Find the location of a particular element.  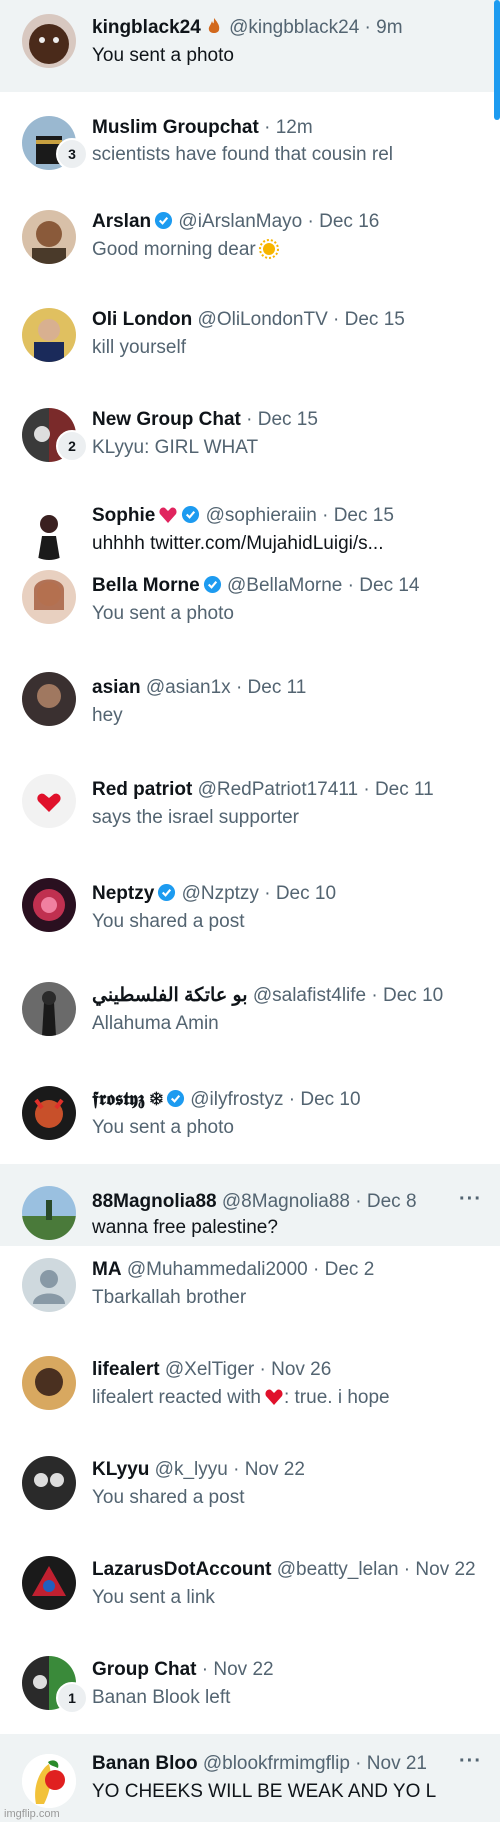

message-preview: You sent a link is located at coordinates (153, 1597).